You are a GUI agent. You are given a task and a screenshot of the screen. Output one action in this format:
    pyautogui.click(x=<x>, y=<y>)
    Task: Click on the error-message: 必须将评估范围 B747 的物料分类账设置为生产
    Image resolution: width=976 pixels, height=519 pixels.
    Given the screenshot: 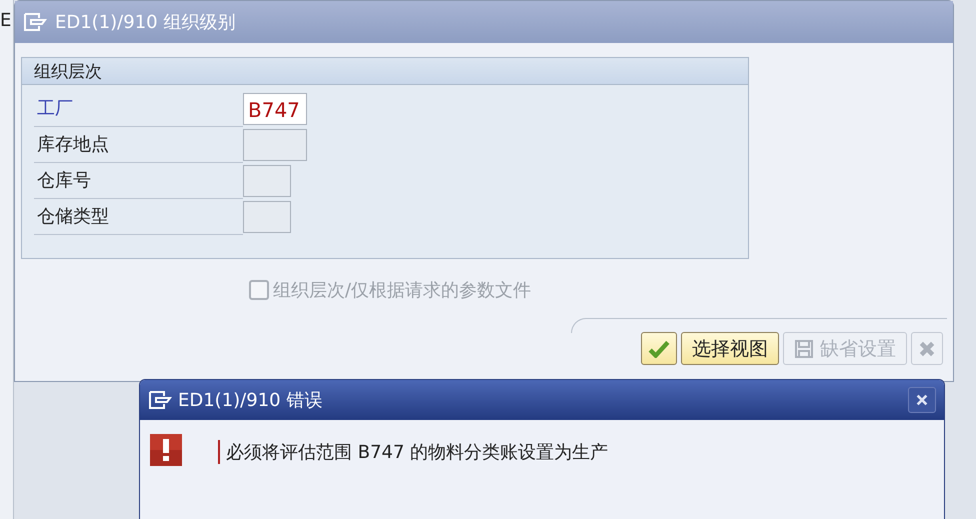 What is the action you would take?
    pyautogui.click(x=413, y=452)
    